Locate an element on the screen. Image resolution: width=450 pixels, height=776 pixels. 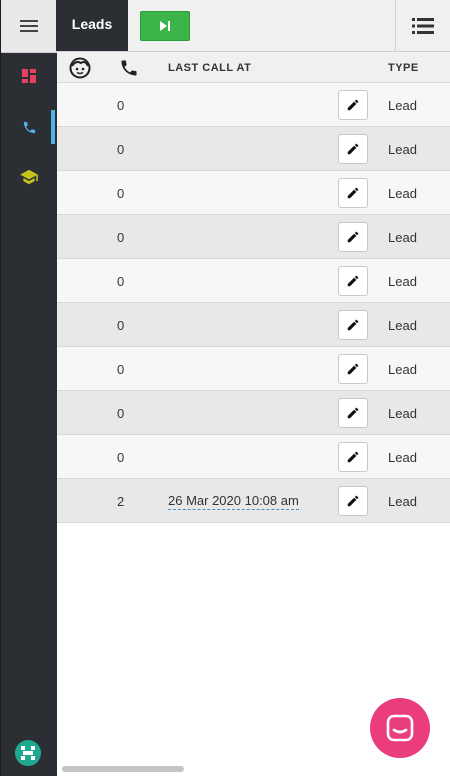
table-header: LAST CALL AT TYPE is located at coordinates (253, 67).